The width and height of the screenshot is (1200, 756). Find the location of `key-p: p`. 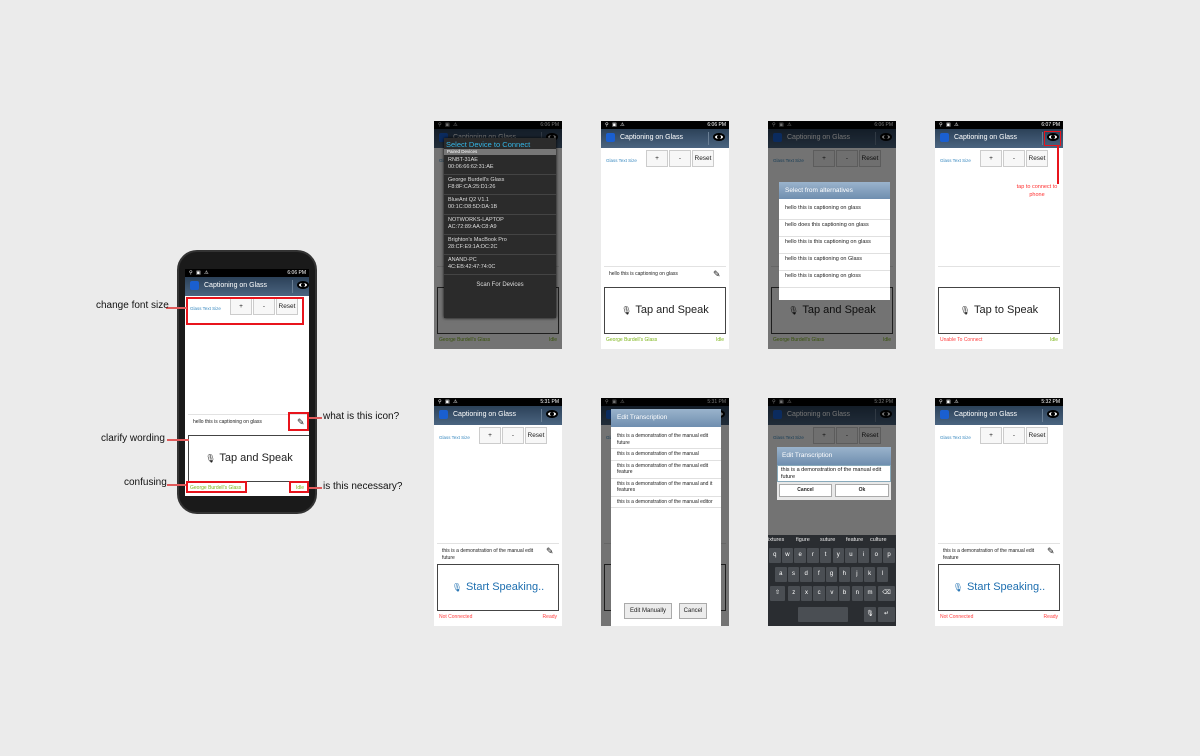

key-p: p is located at coordinates (889, 555).